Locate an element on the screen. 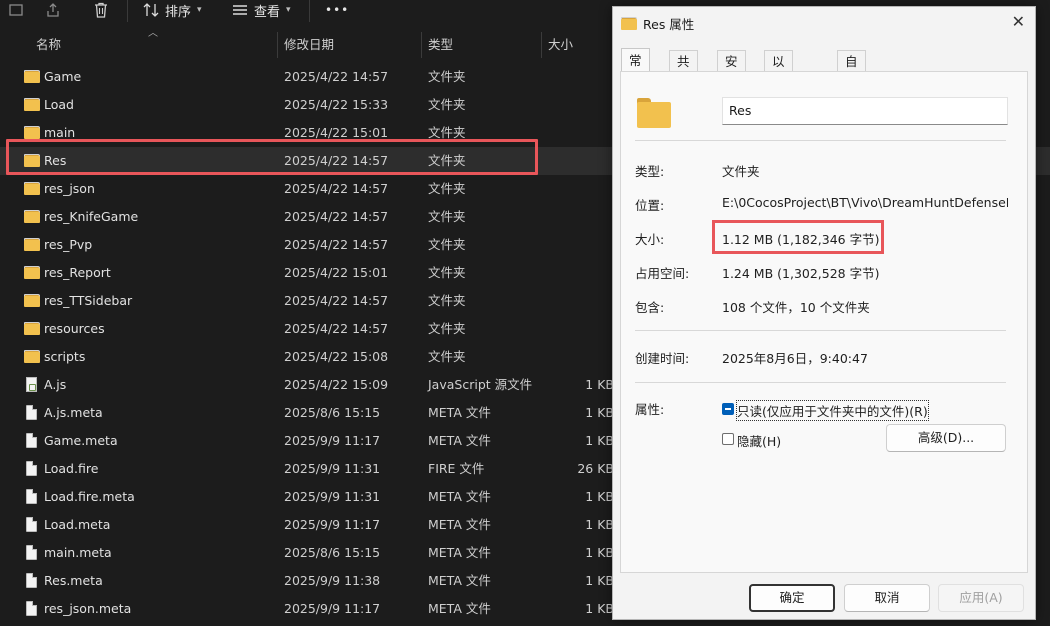 The width and height of the screenshot is (1050, 626). folder-name-input: Res is located at coordinates (865, 111).